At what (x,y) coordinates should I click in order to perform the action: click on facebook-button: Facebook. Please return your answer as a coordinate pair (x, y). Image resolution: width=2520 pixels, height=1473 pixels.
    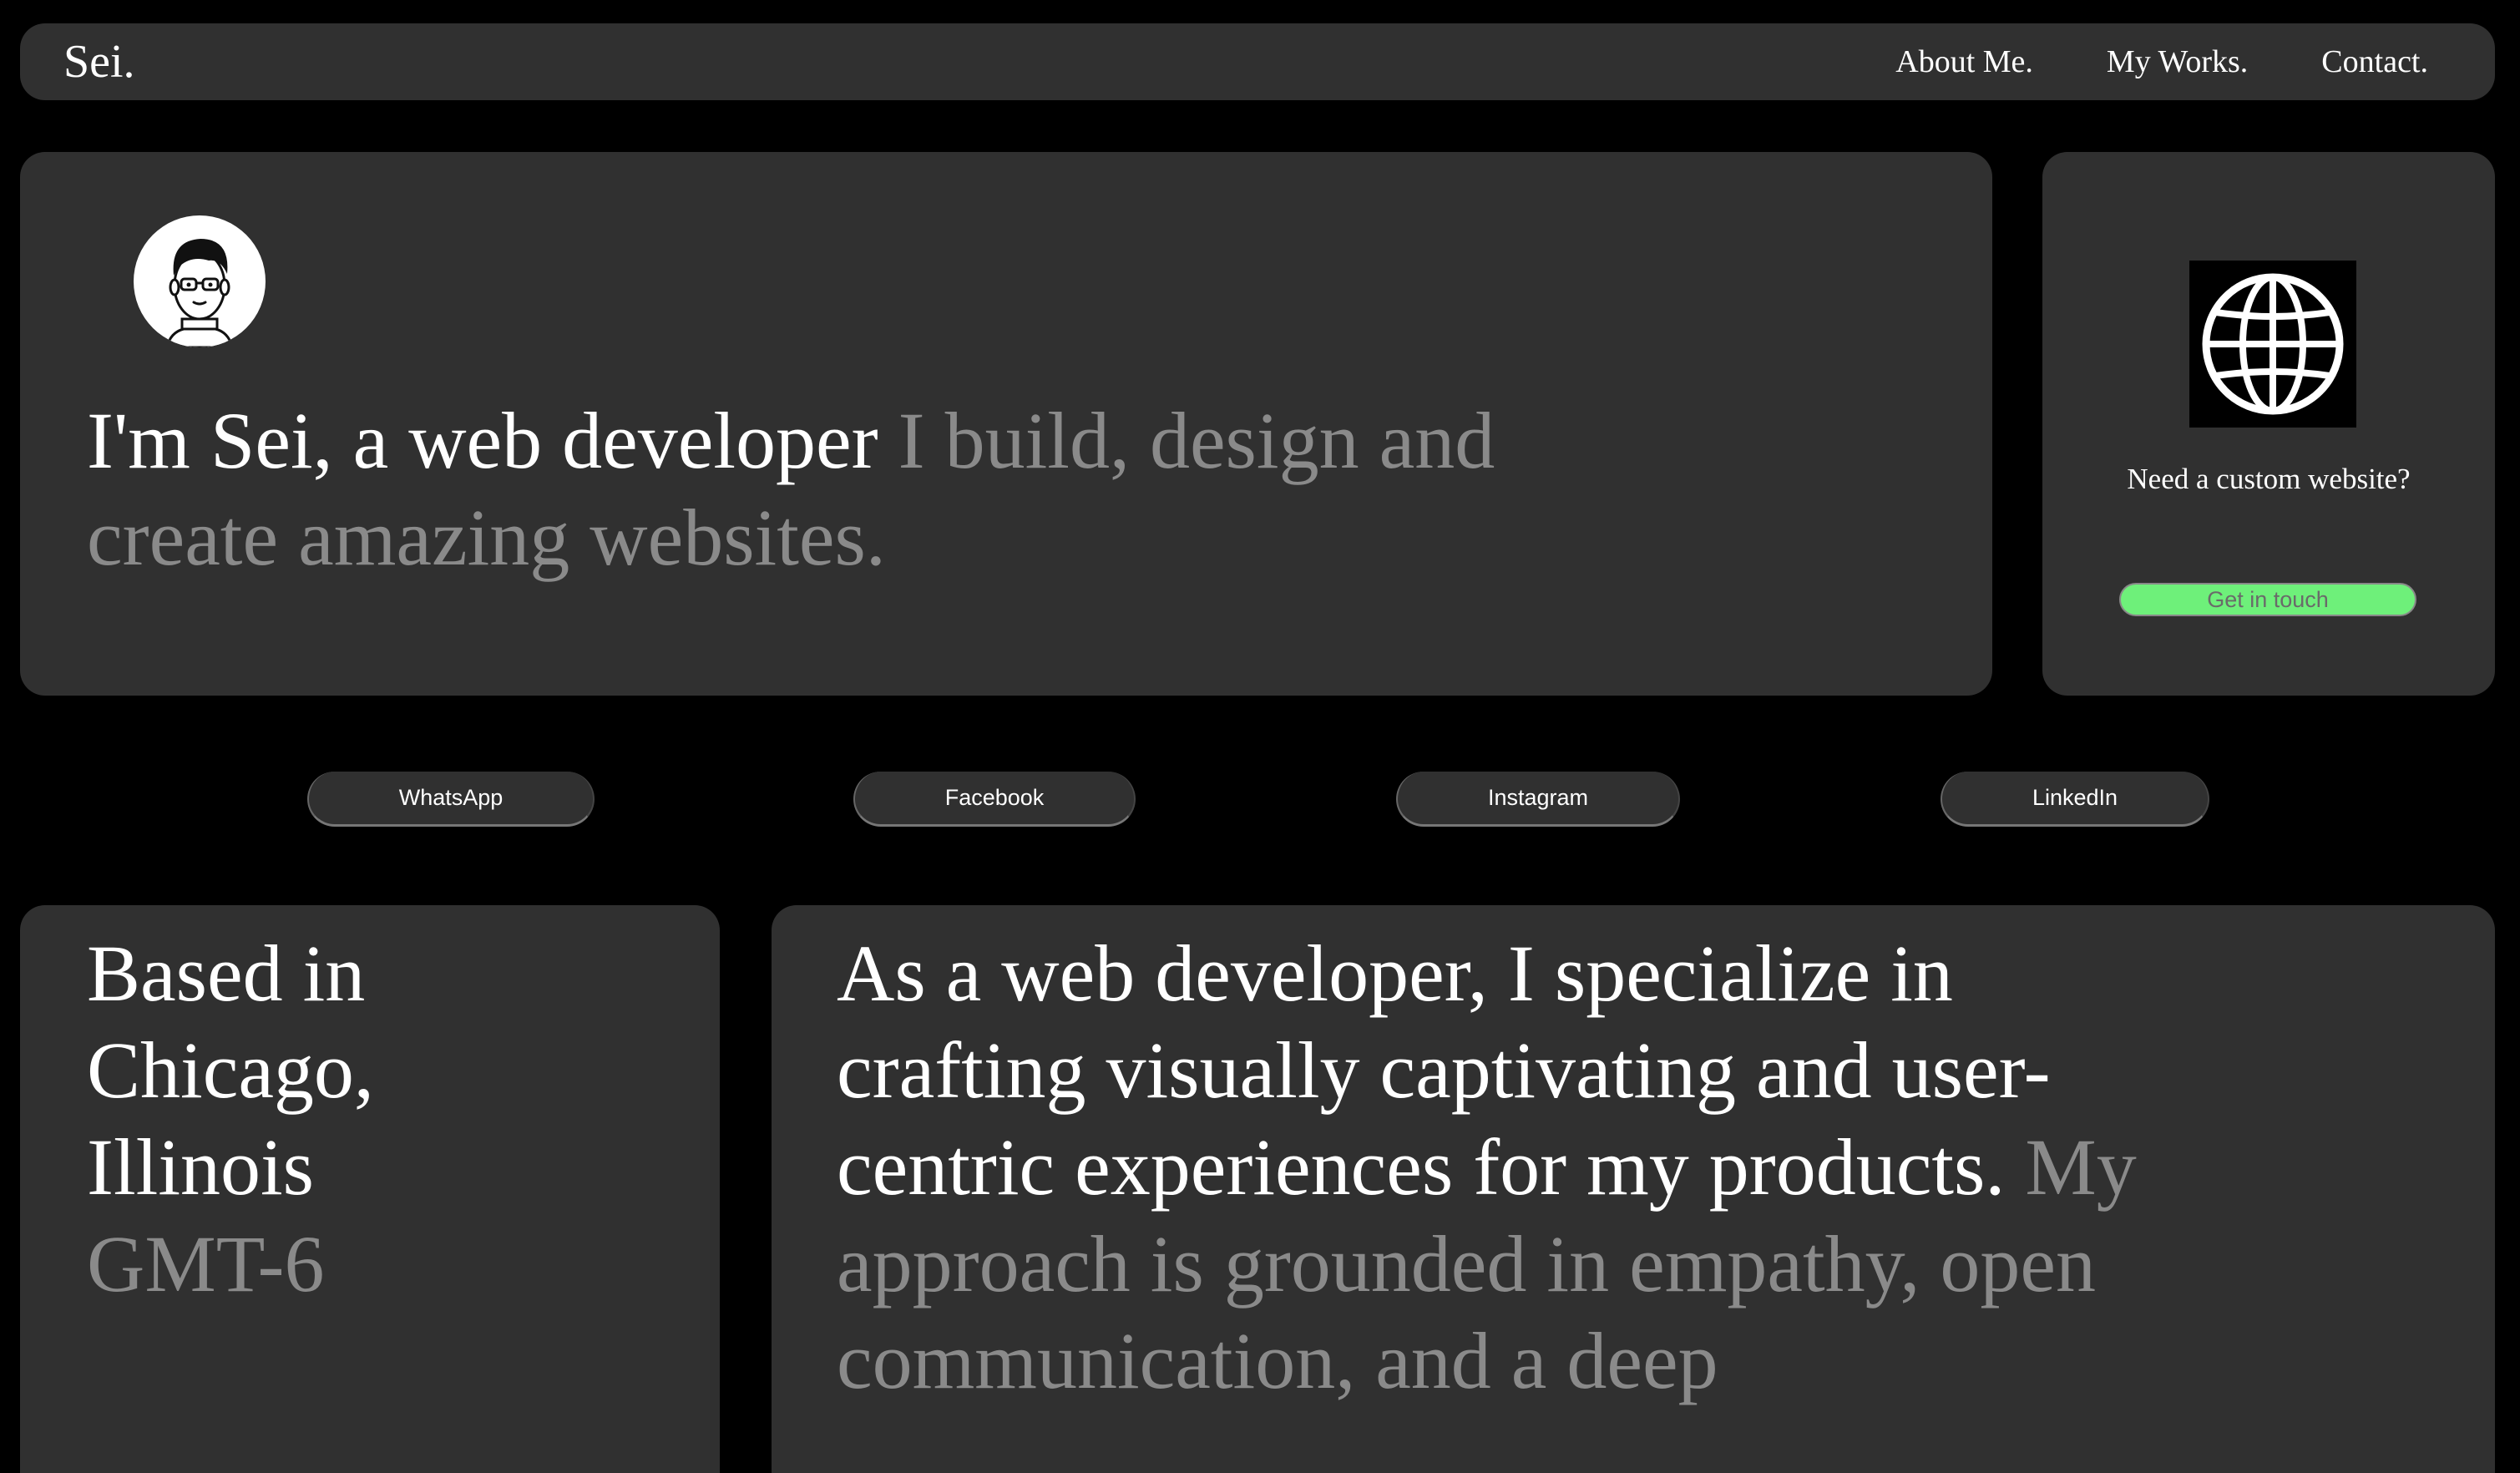
    Looking at the image, I should click on (994, 799).